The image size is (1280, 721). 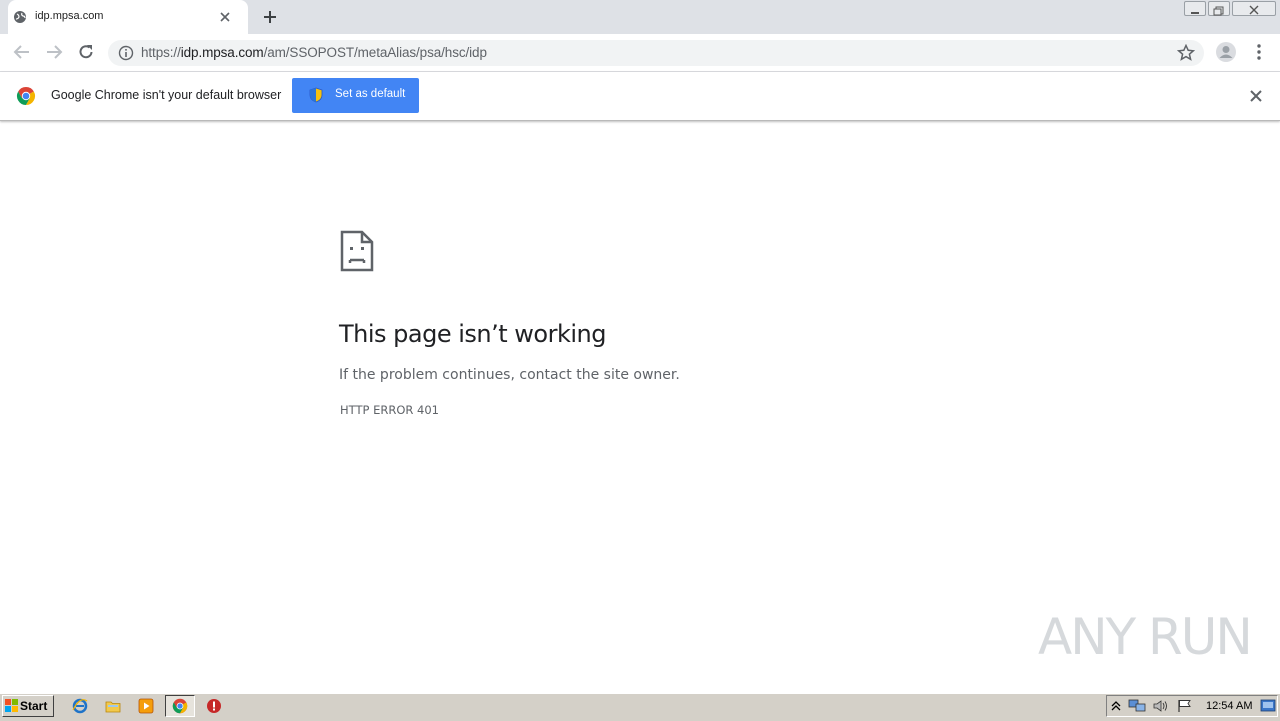 What do you see at coordinates (54, 52) in the screenshot?
I see `arrow-right-icon` at bounding box center [54, 52].